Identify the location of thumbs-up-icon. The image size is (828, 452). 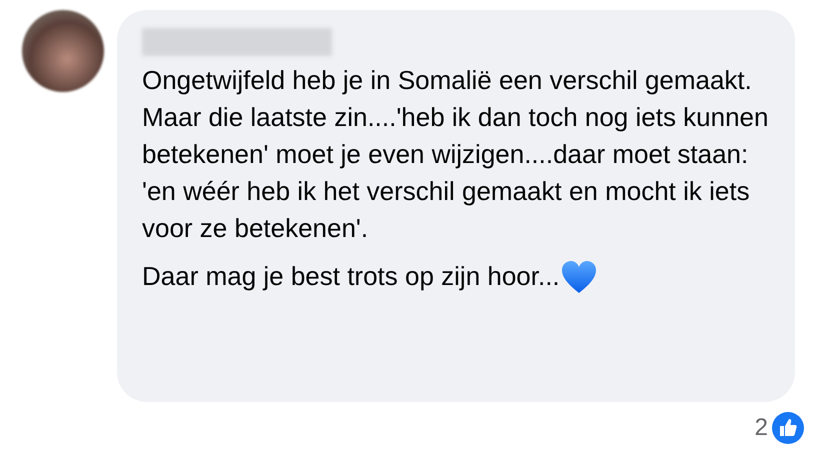
(788, 428).